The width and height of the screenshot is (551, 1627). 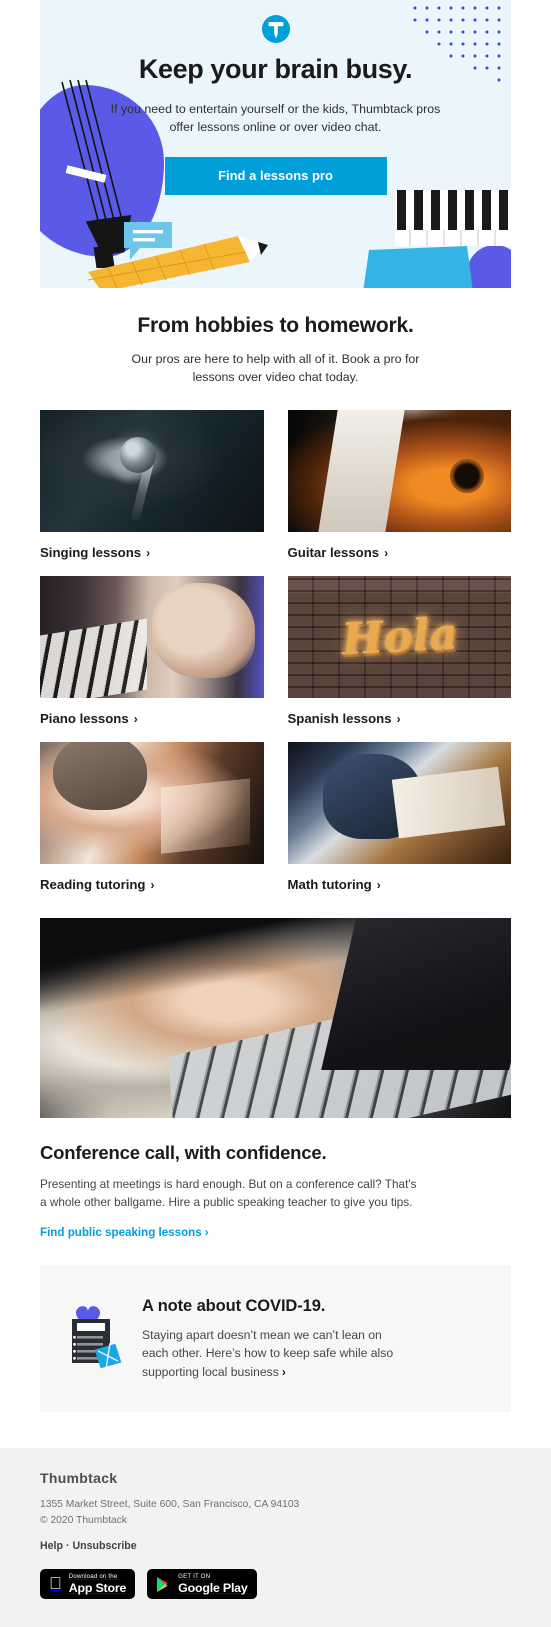 I want to click on lesson-label-math: Math tutoring, so click(x=329, y=884).